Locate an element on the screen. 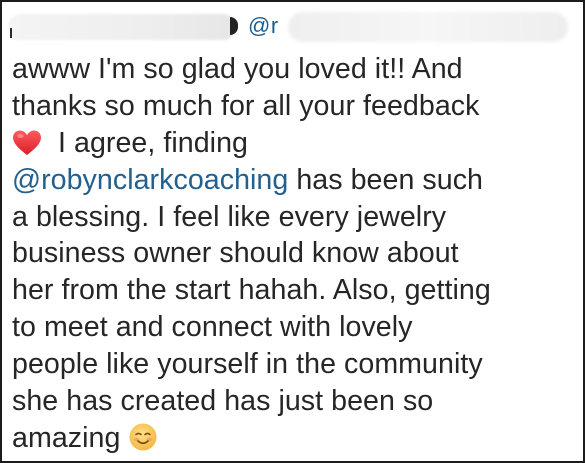  message-line: a blessing. I feel like every jewelry is located at coordinates (229, 216).